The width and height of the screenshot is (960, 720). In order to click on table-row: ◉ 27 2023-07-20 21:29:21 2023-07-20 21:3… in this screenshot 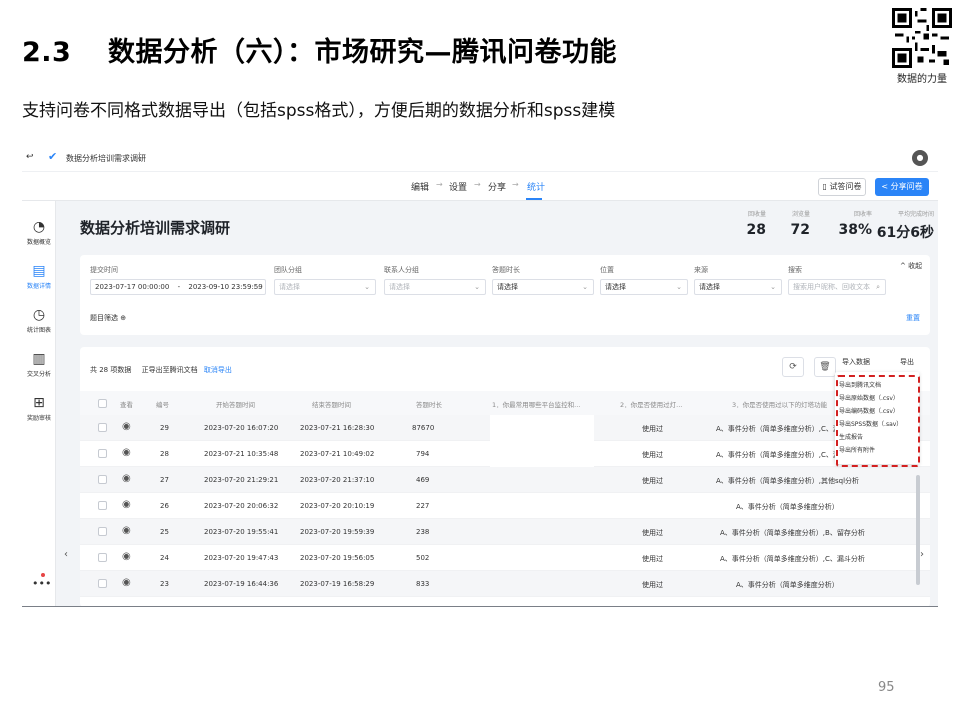, I will do `click(505, 480)`.